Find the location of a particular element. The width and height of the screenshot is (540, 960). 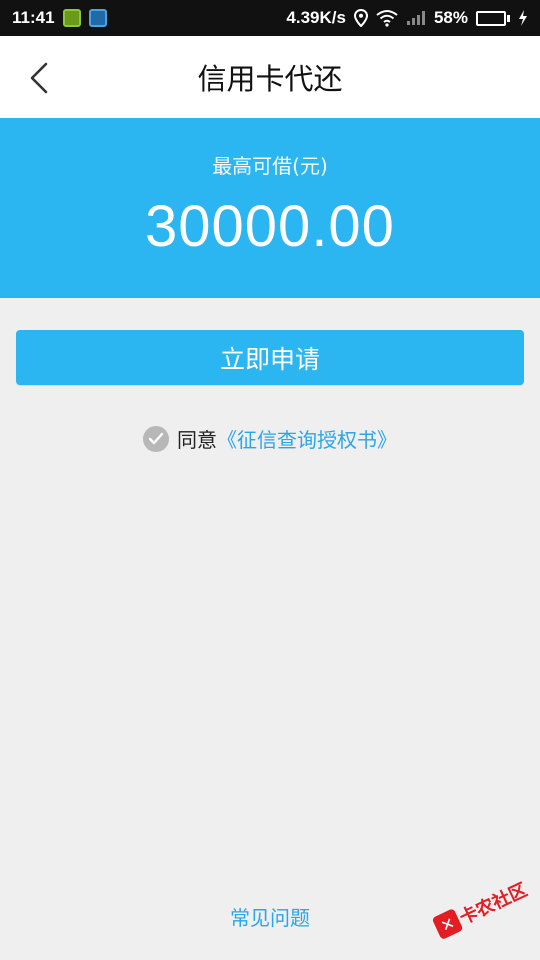

battery-icon is located at coordinates (493, 18).